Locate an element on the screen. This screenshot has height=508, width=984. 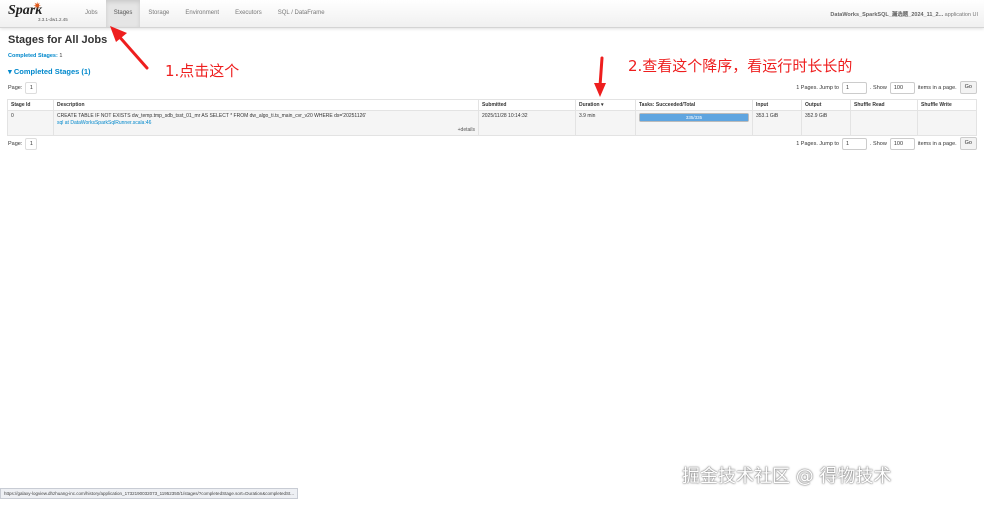
annotation-step1: 1.点击这个 is located at coordinates (202, 71).